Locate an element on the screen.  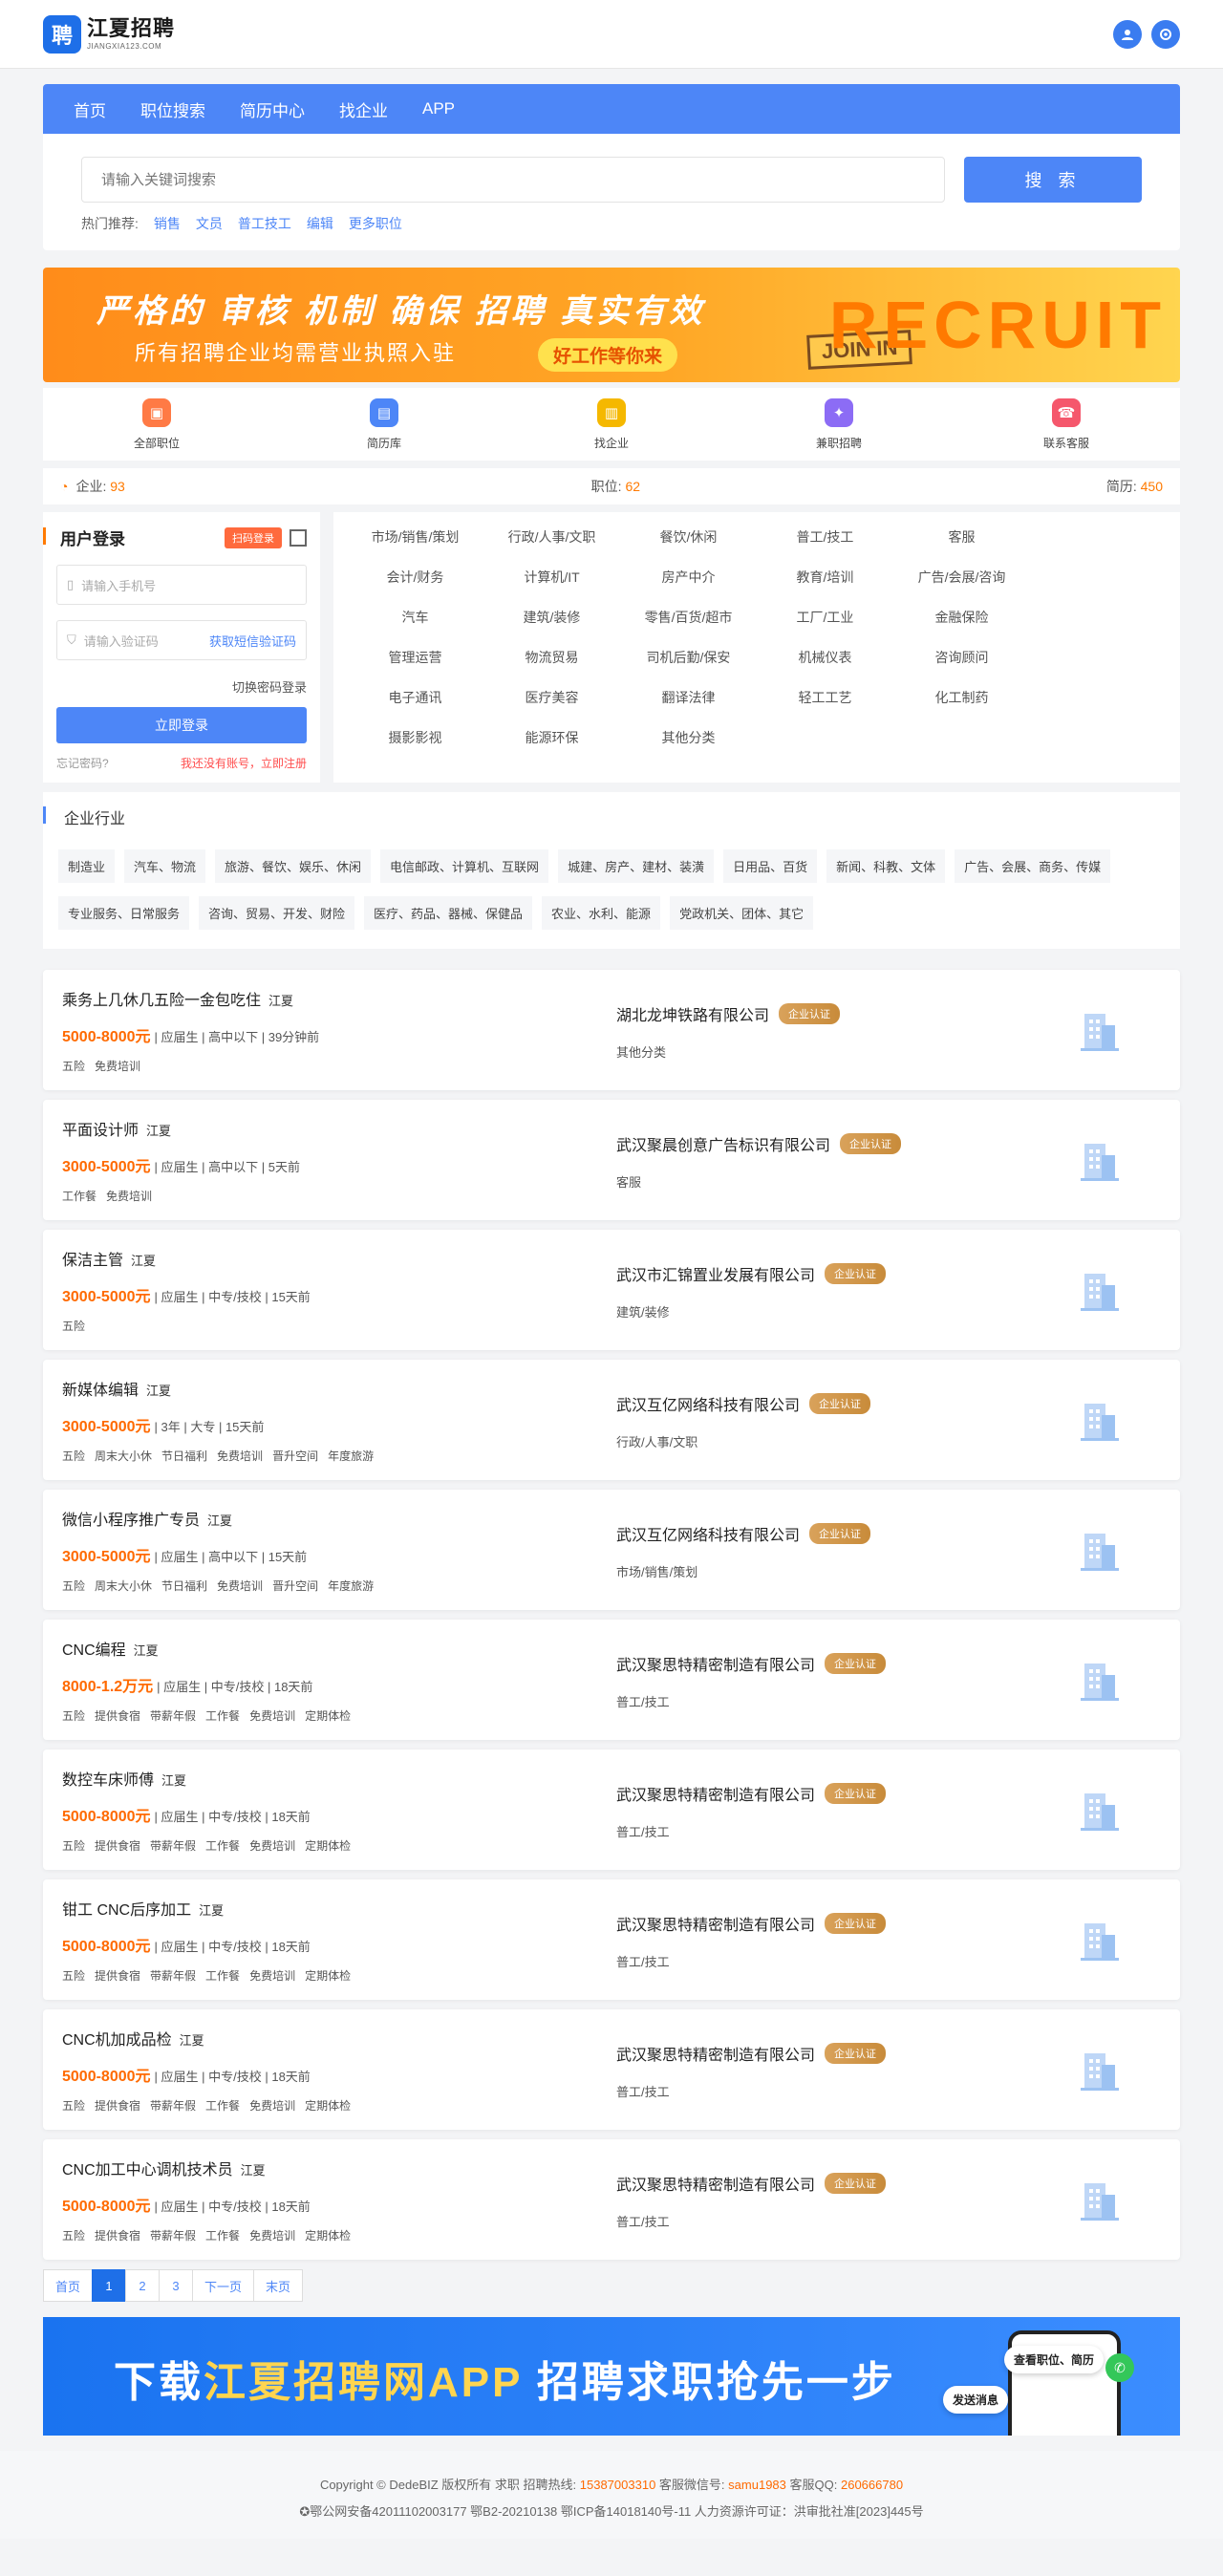
category-item: 化工制药 is located at coordinates (961, 697).